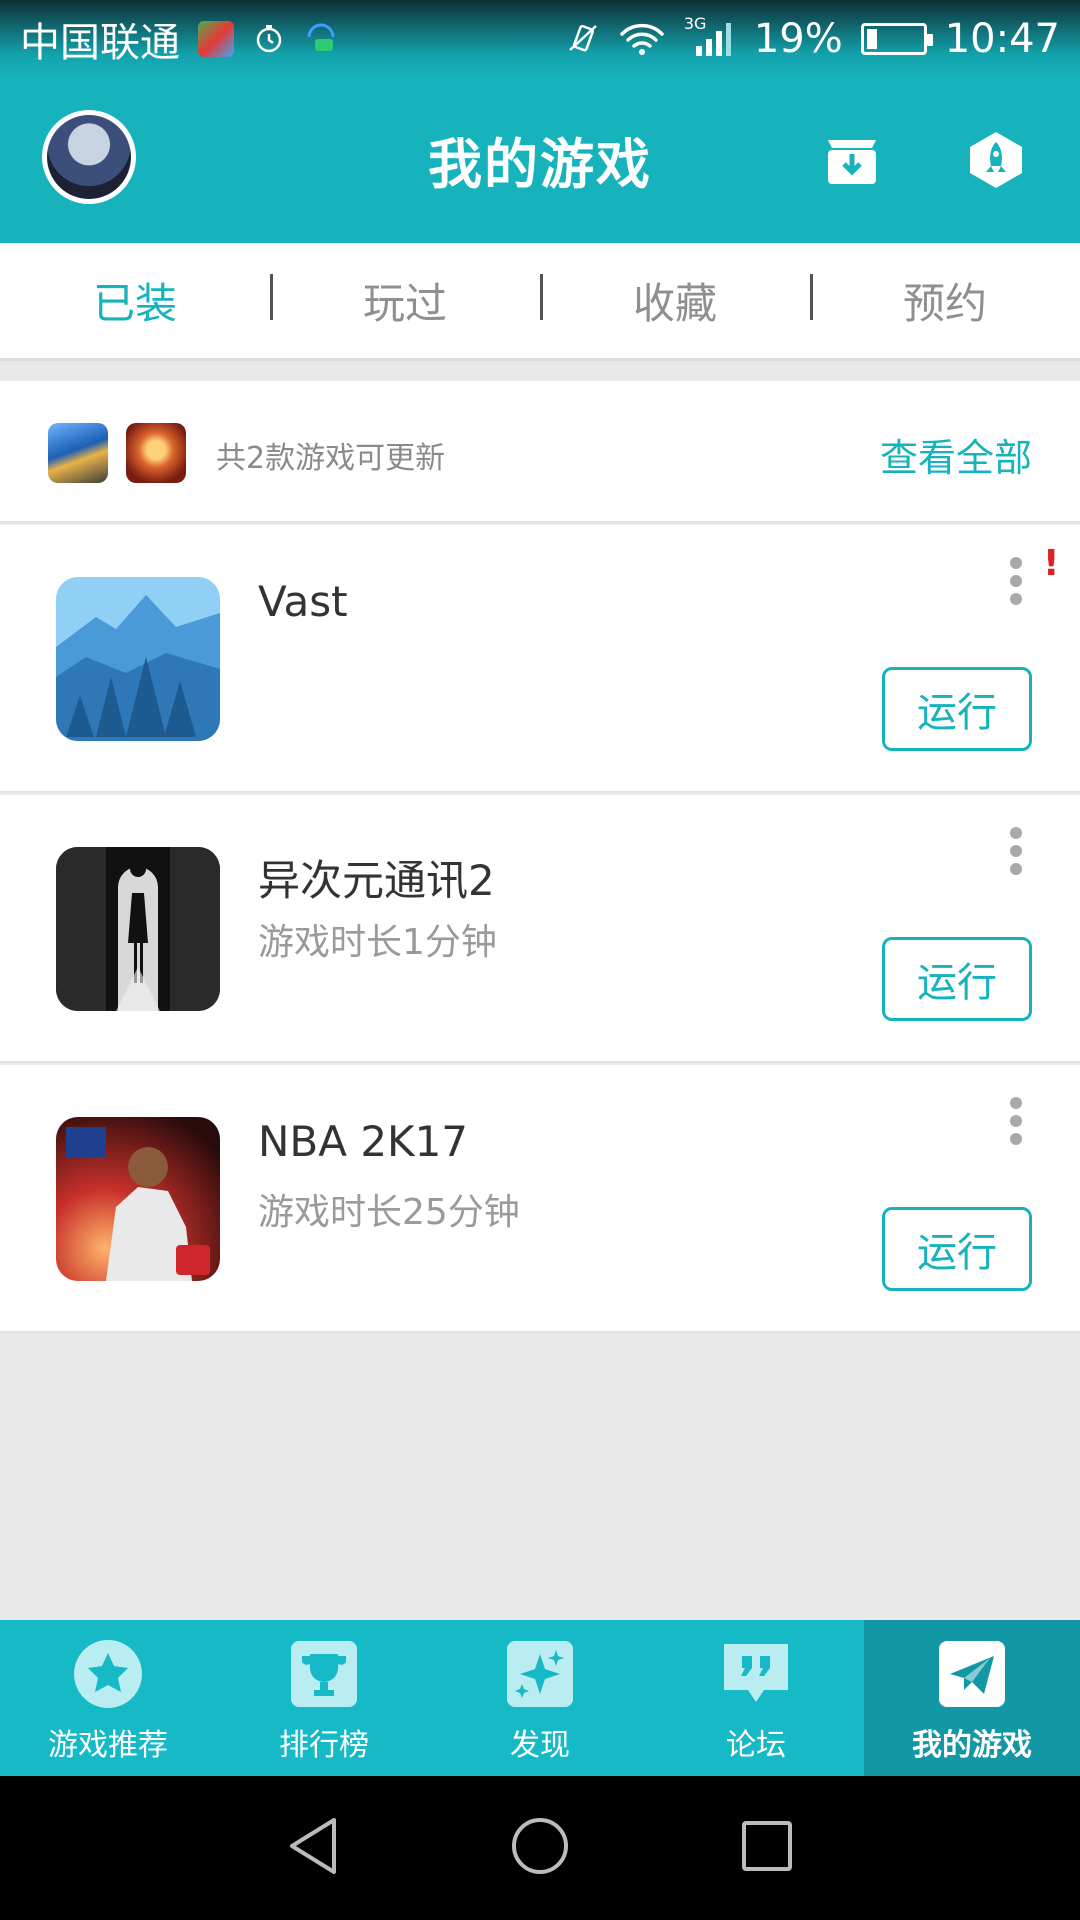  I want to click on game-name: Vast, so click(303, 601).